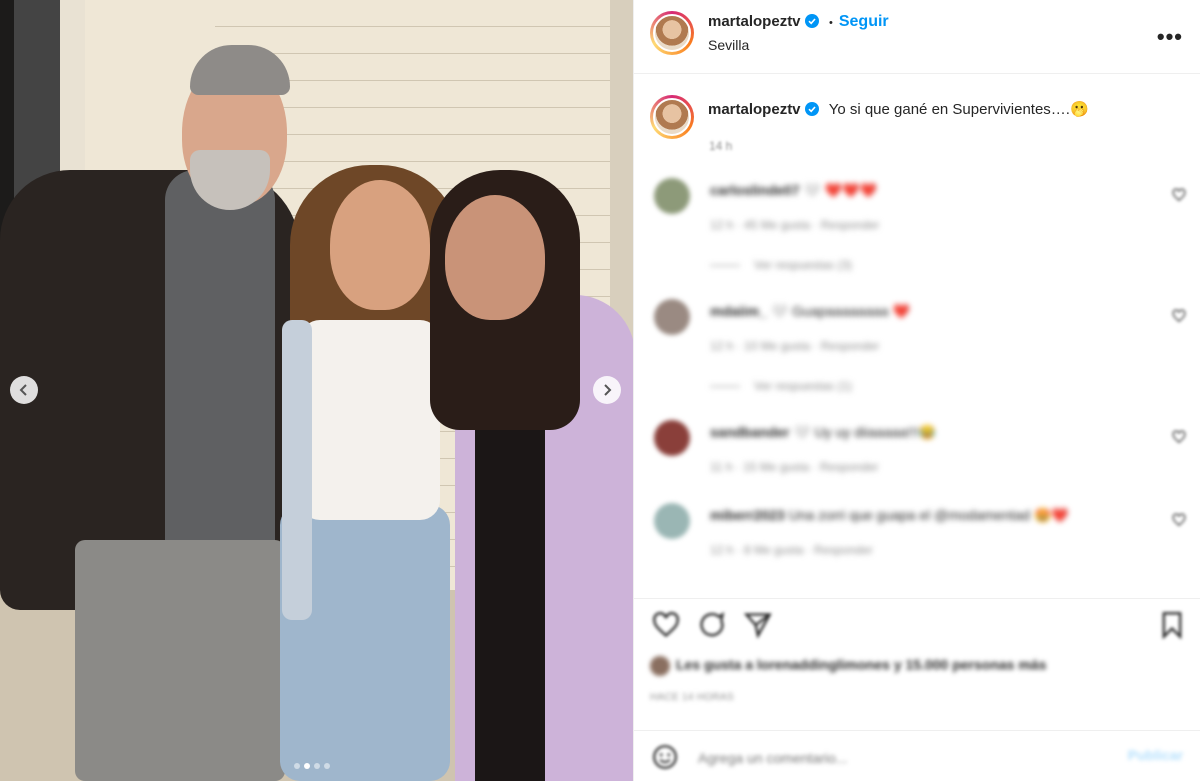 Image resolution: width=1200 pixels, height=782 pixels. I want to click on comment-text: 🤍 Uy uy diiaaaaa!!!😂, so click(865, 432).